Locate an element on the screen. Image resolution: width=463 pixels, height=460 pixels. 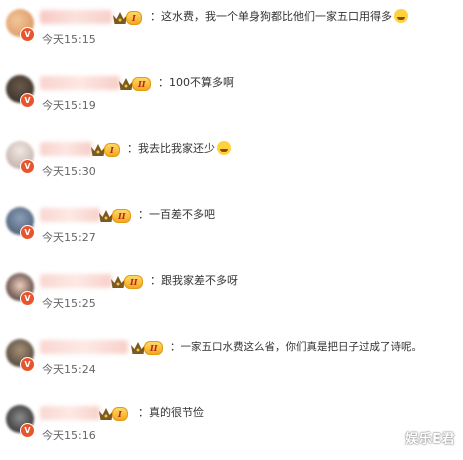
comment-time: 今天15:27 is located at coordinates (69, 237).